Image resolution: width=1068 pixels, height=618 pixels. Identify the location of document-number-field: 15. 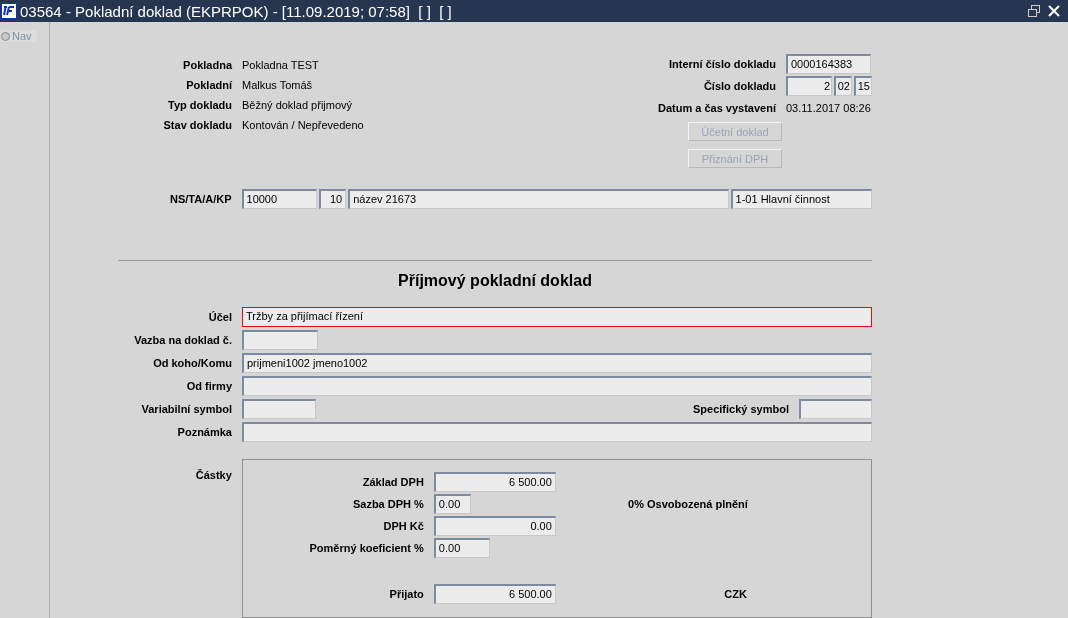
(863, 86).